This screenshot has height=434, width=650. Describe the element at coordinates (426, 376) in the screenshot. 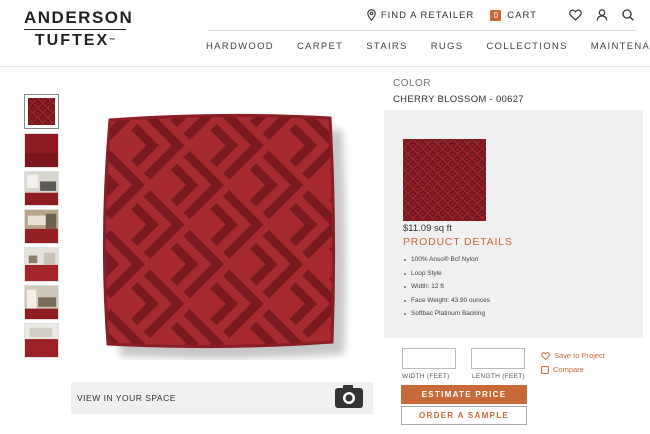

I see `width-label: WIDTH (FEET)` at that location.